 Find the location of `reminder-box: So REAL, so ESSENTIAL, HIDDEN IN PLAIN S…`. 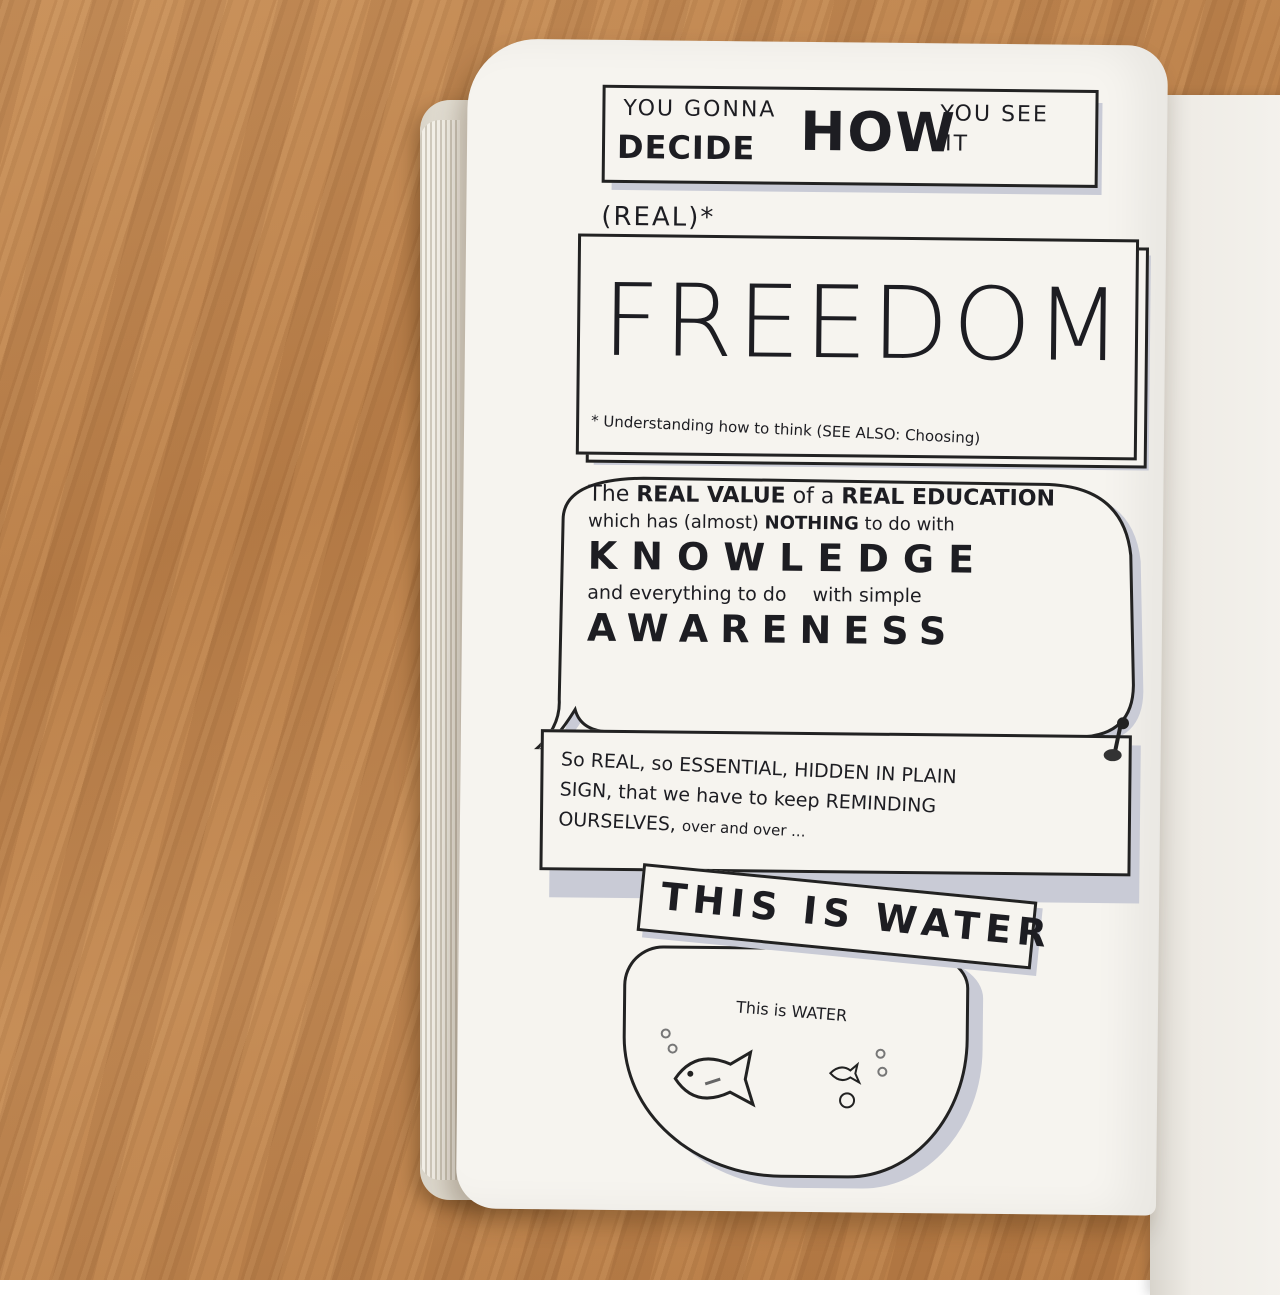

reminder-box: So REAL, so ESSENTIAL, HIDDEN IN PLAIN S… is located at coordinates (835, 803).